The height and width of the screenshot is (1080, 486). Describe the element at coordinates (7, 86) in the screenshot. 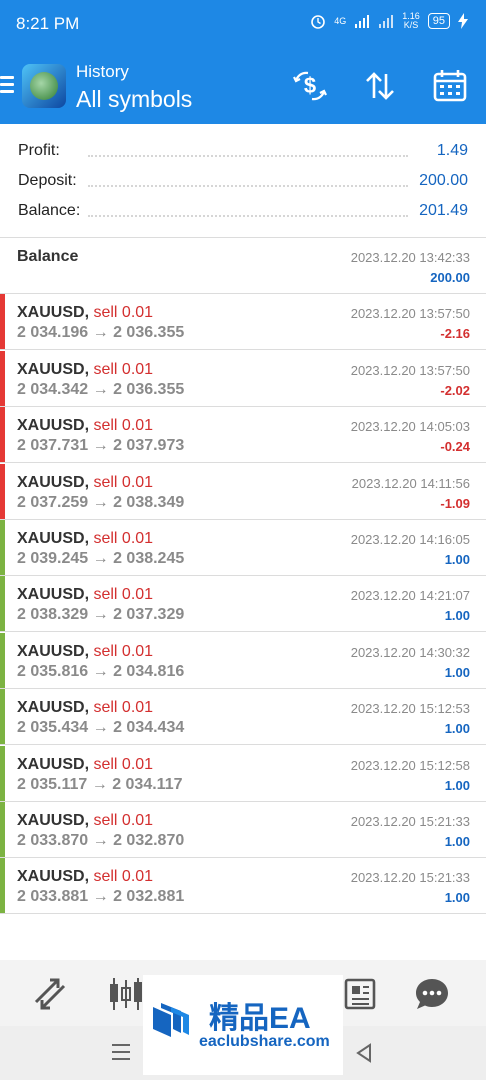

I see `menu-icon` at that location.